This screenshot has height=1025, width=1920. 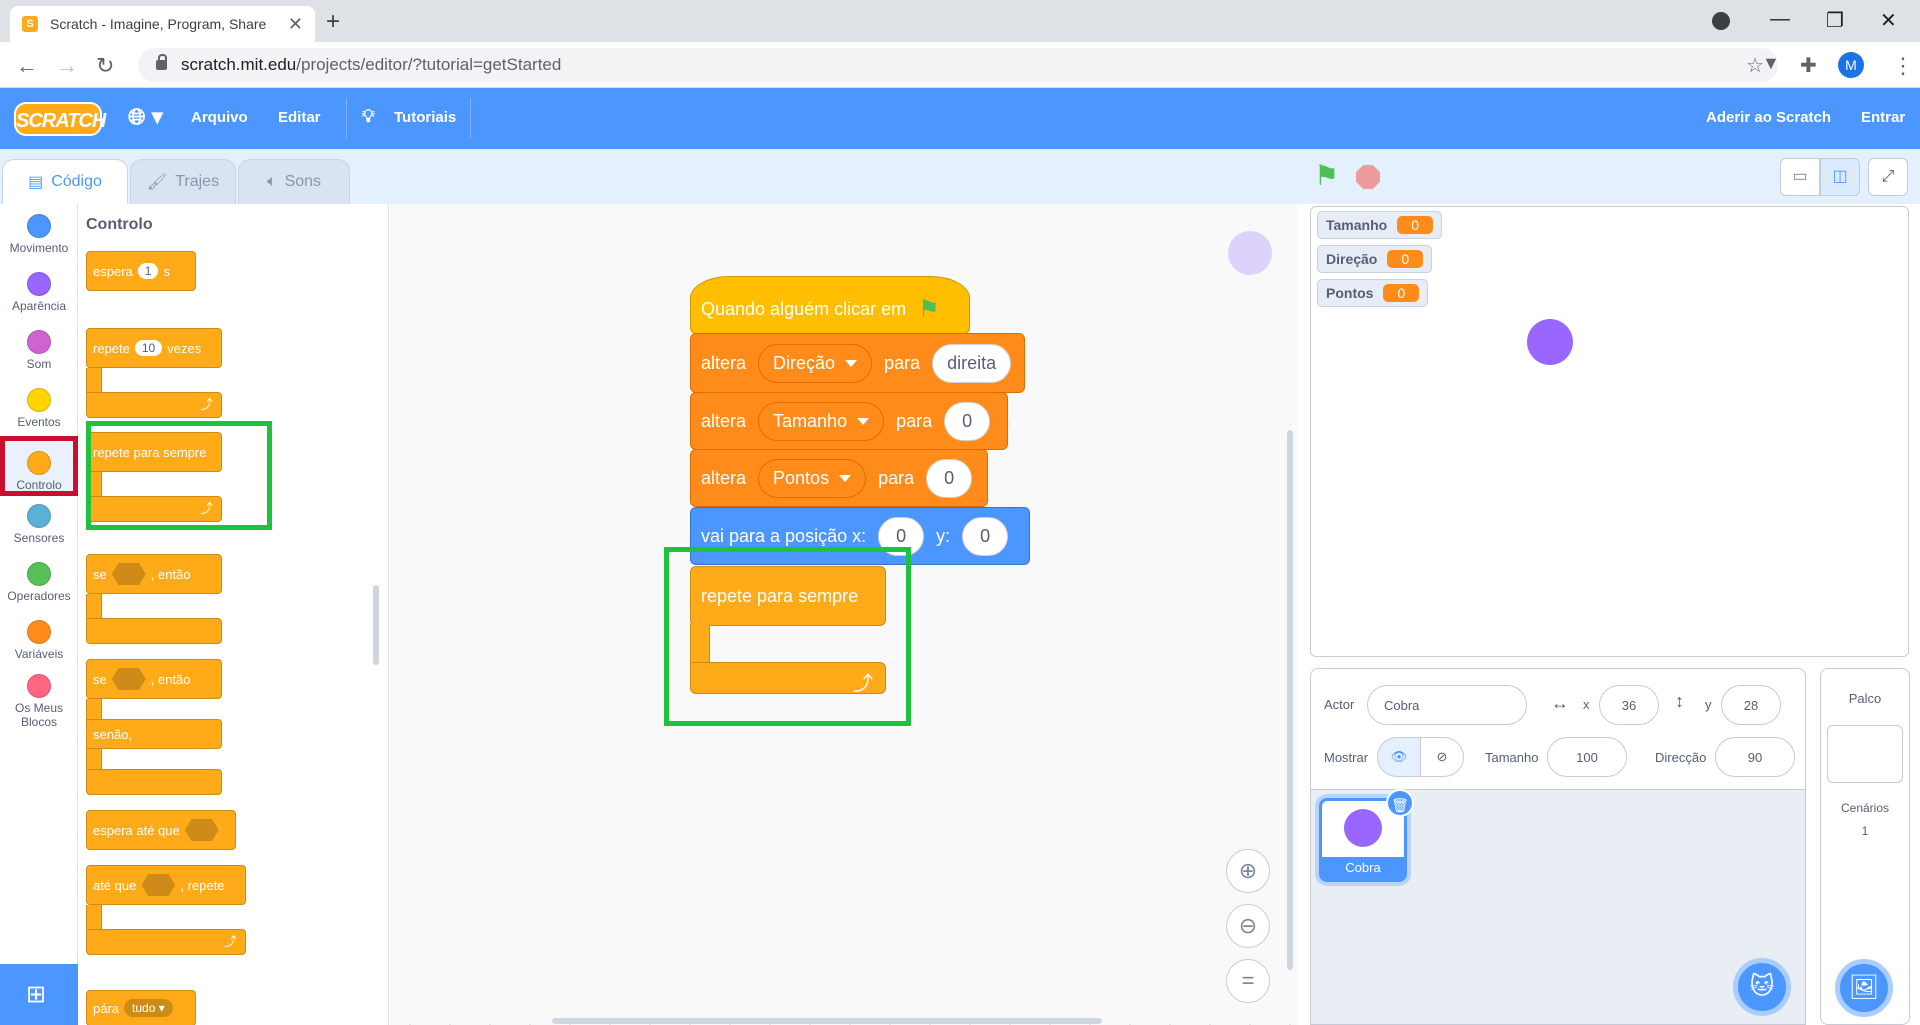 What do you see at coordinates (1379, 225) in the screenshot?
I see `monitor-size: Tamanho 0` at bounding box center [1379, 225].